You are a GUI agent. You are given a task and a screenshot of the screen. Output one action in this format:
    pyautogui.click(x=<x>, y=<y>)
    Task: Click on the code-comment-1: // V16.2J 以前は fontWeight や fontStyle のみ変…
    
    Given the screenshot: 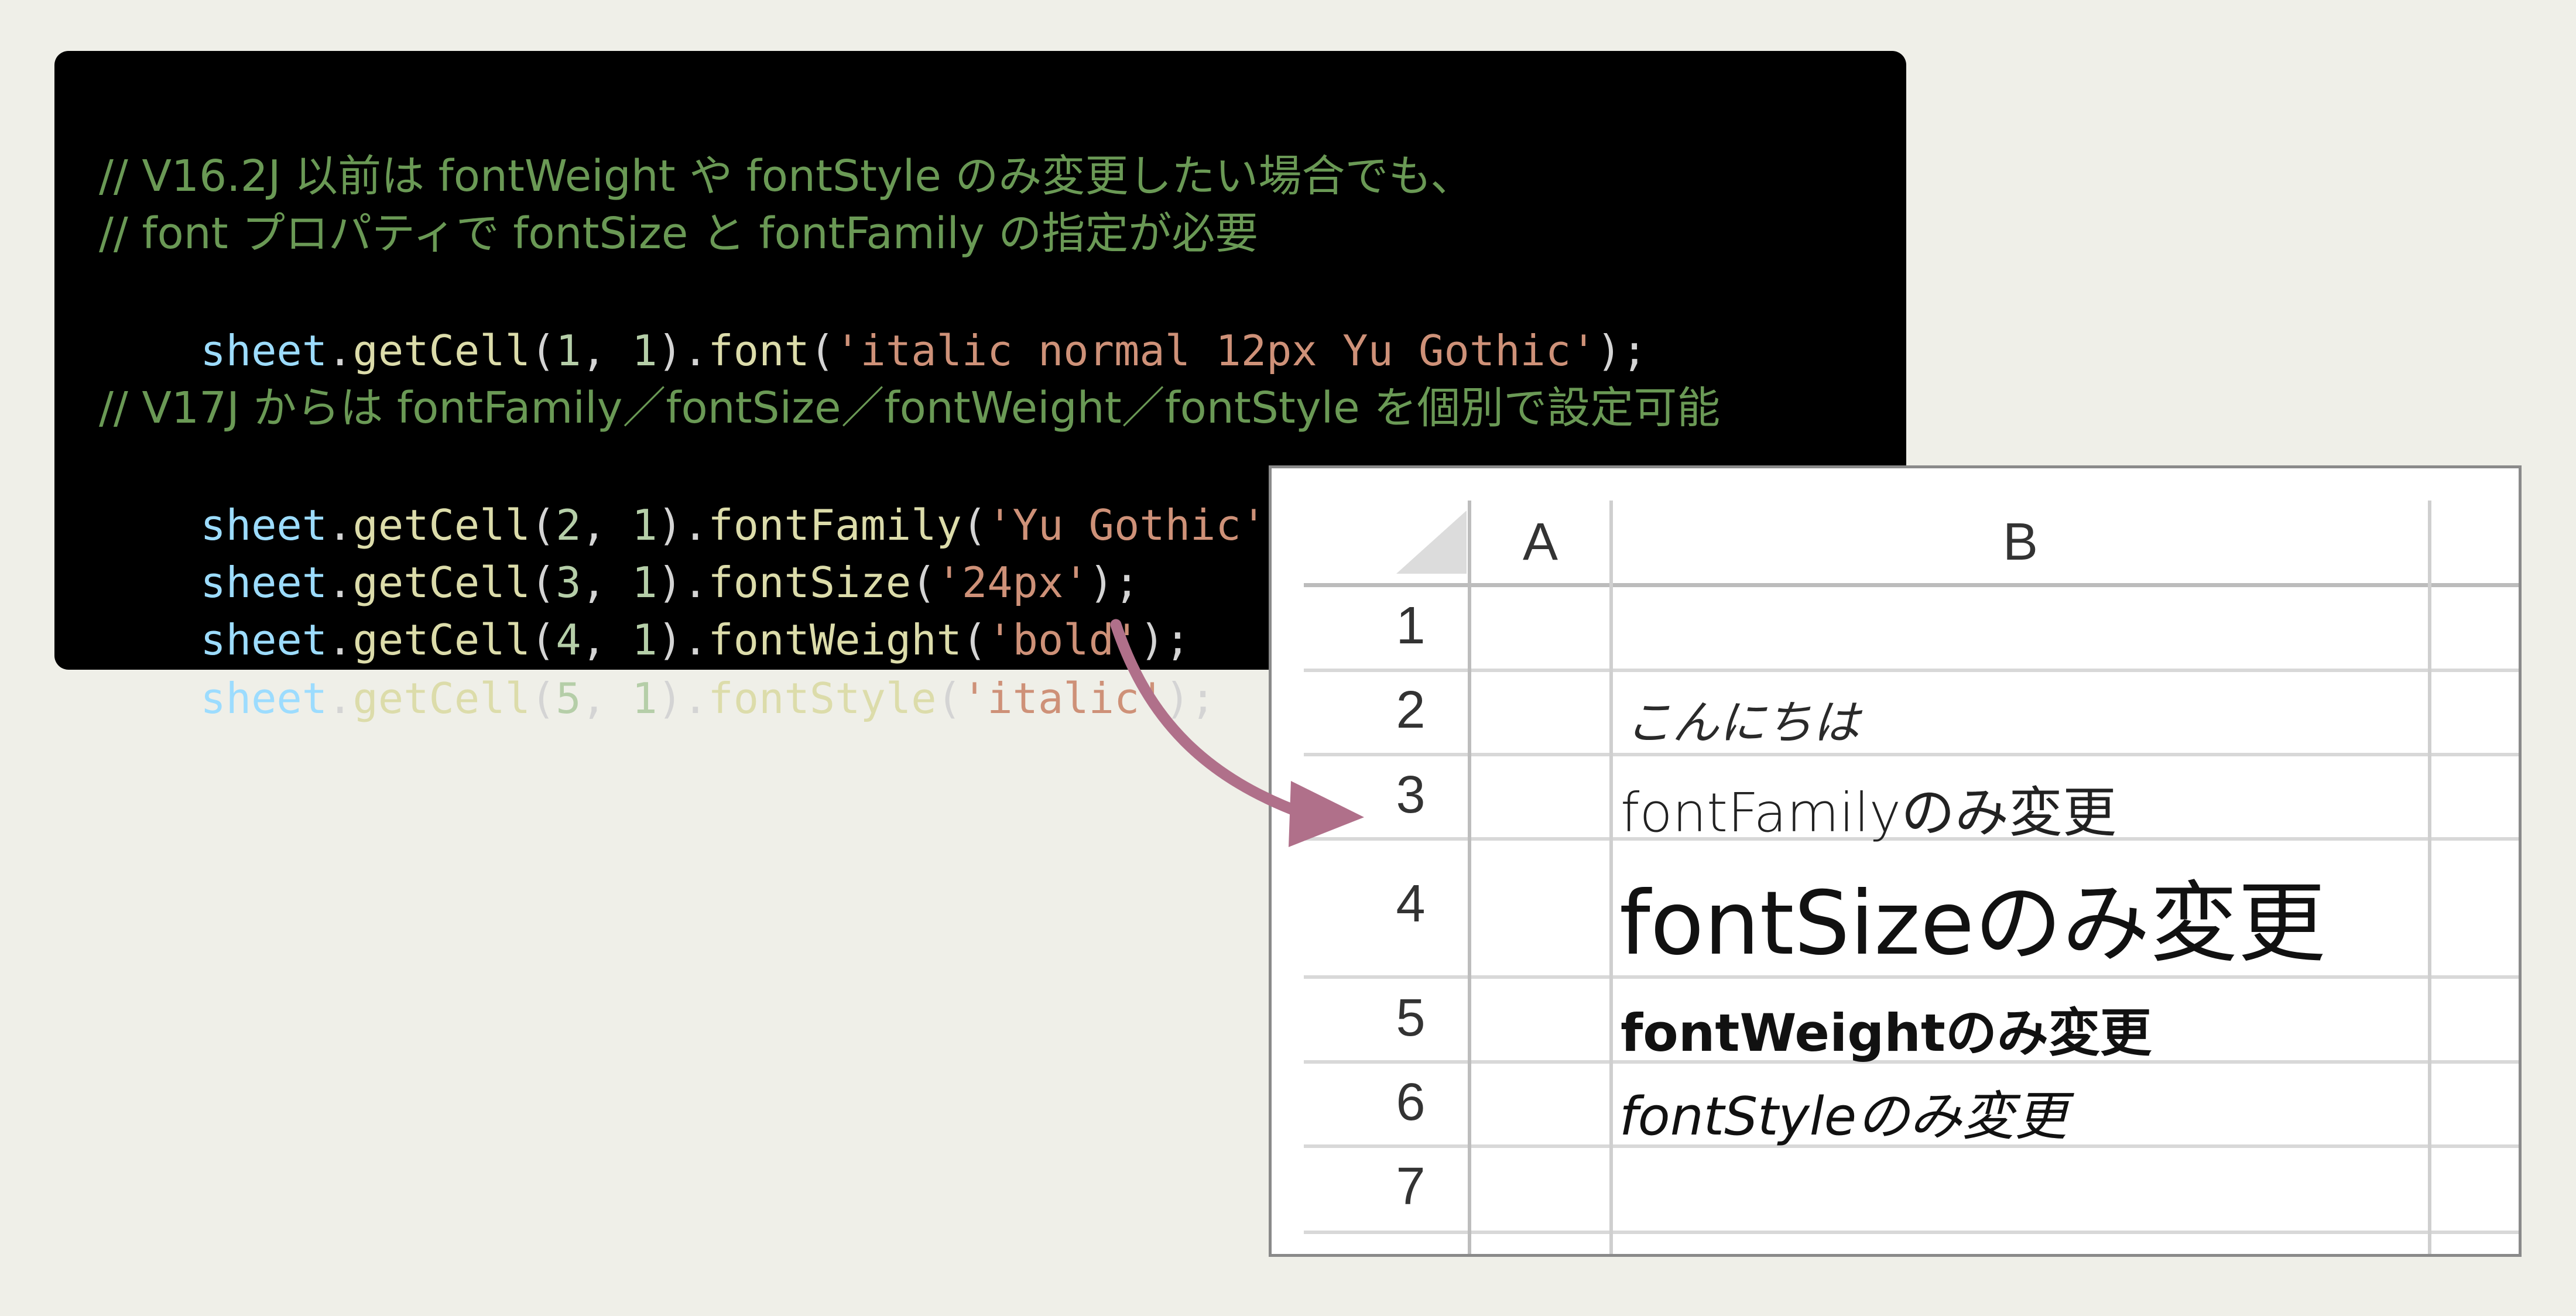 What is the action you would take?
    pyautogui.click(x=786, y=176)
    